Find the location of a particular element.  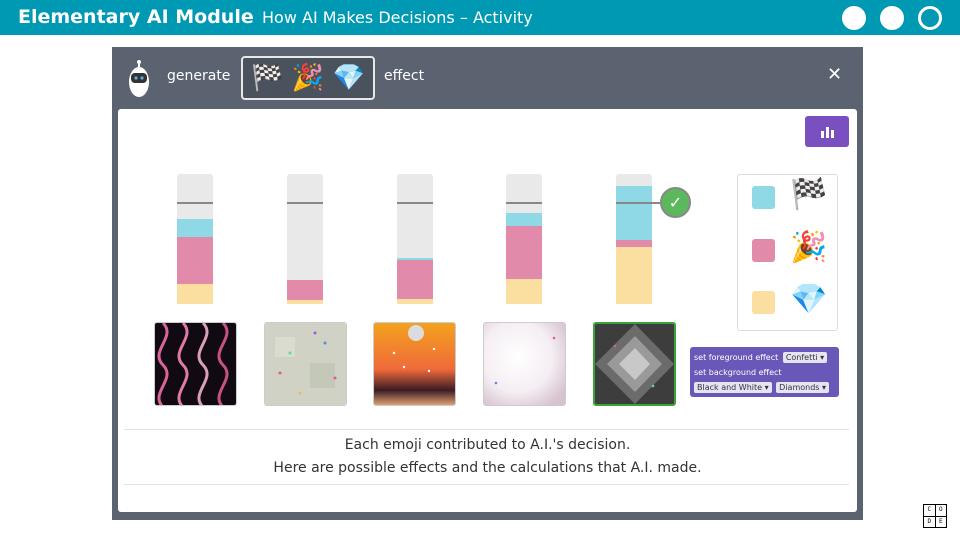

code-org-logo: C O D E is located at coordinates (935, 516).